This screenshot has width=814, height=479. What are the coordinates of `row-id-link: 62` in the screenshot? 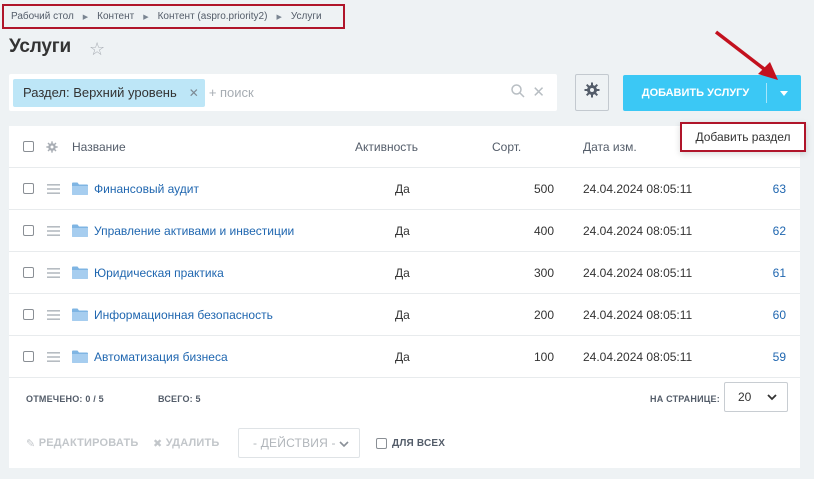 It's located at (767, 230).